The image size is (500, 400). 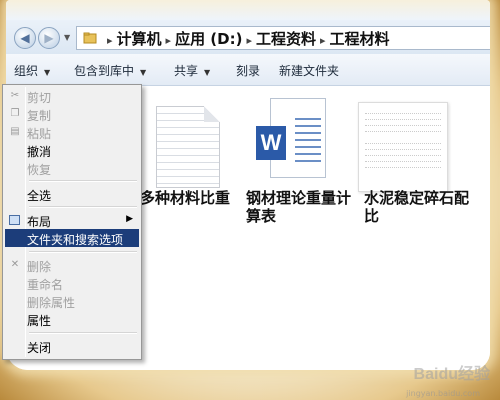 I want to click on new-folder-button: 新建文件夹, so click(x=309, y=70).